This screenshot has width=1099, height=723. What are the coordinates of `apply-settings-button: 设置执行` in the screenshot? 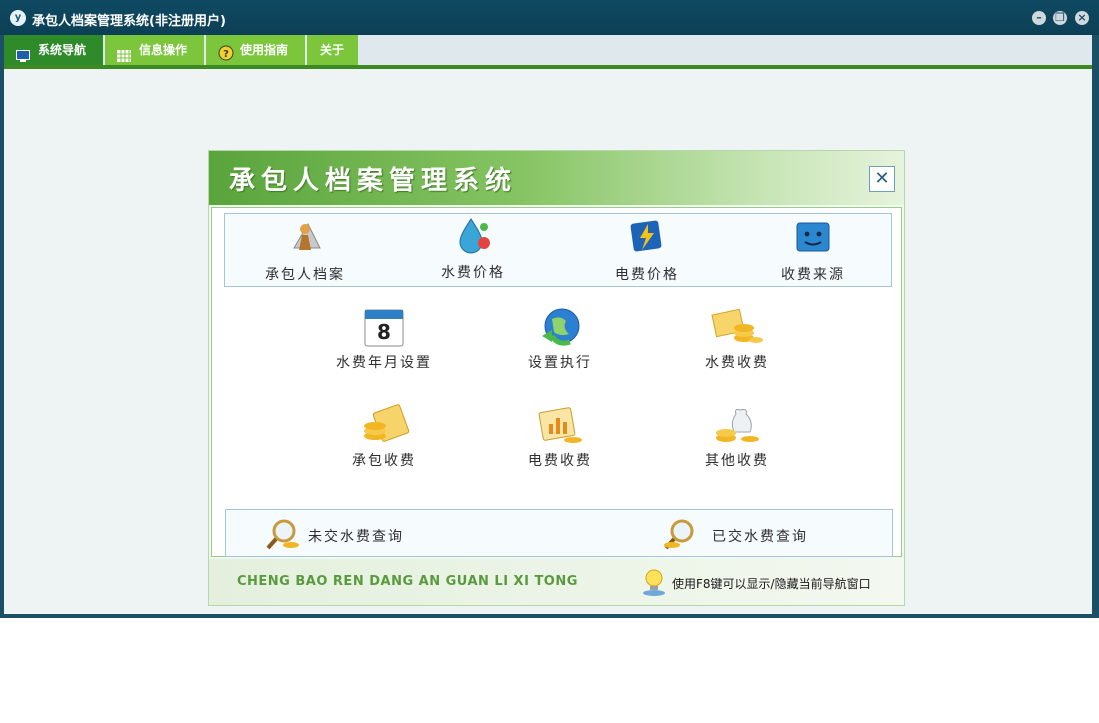 It's located at (560, 341).